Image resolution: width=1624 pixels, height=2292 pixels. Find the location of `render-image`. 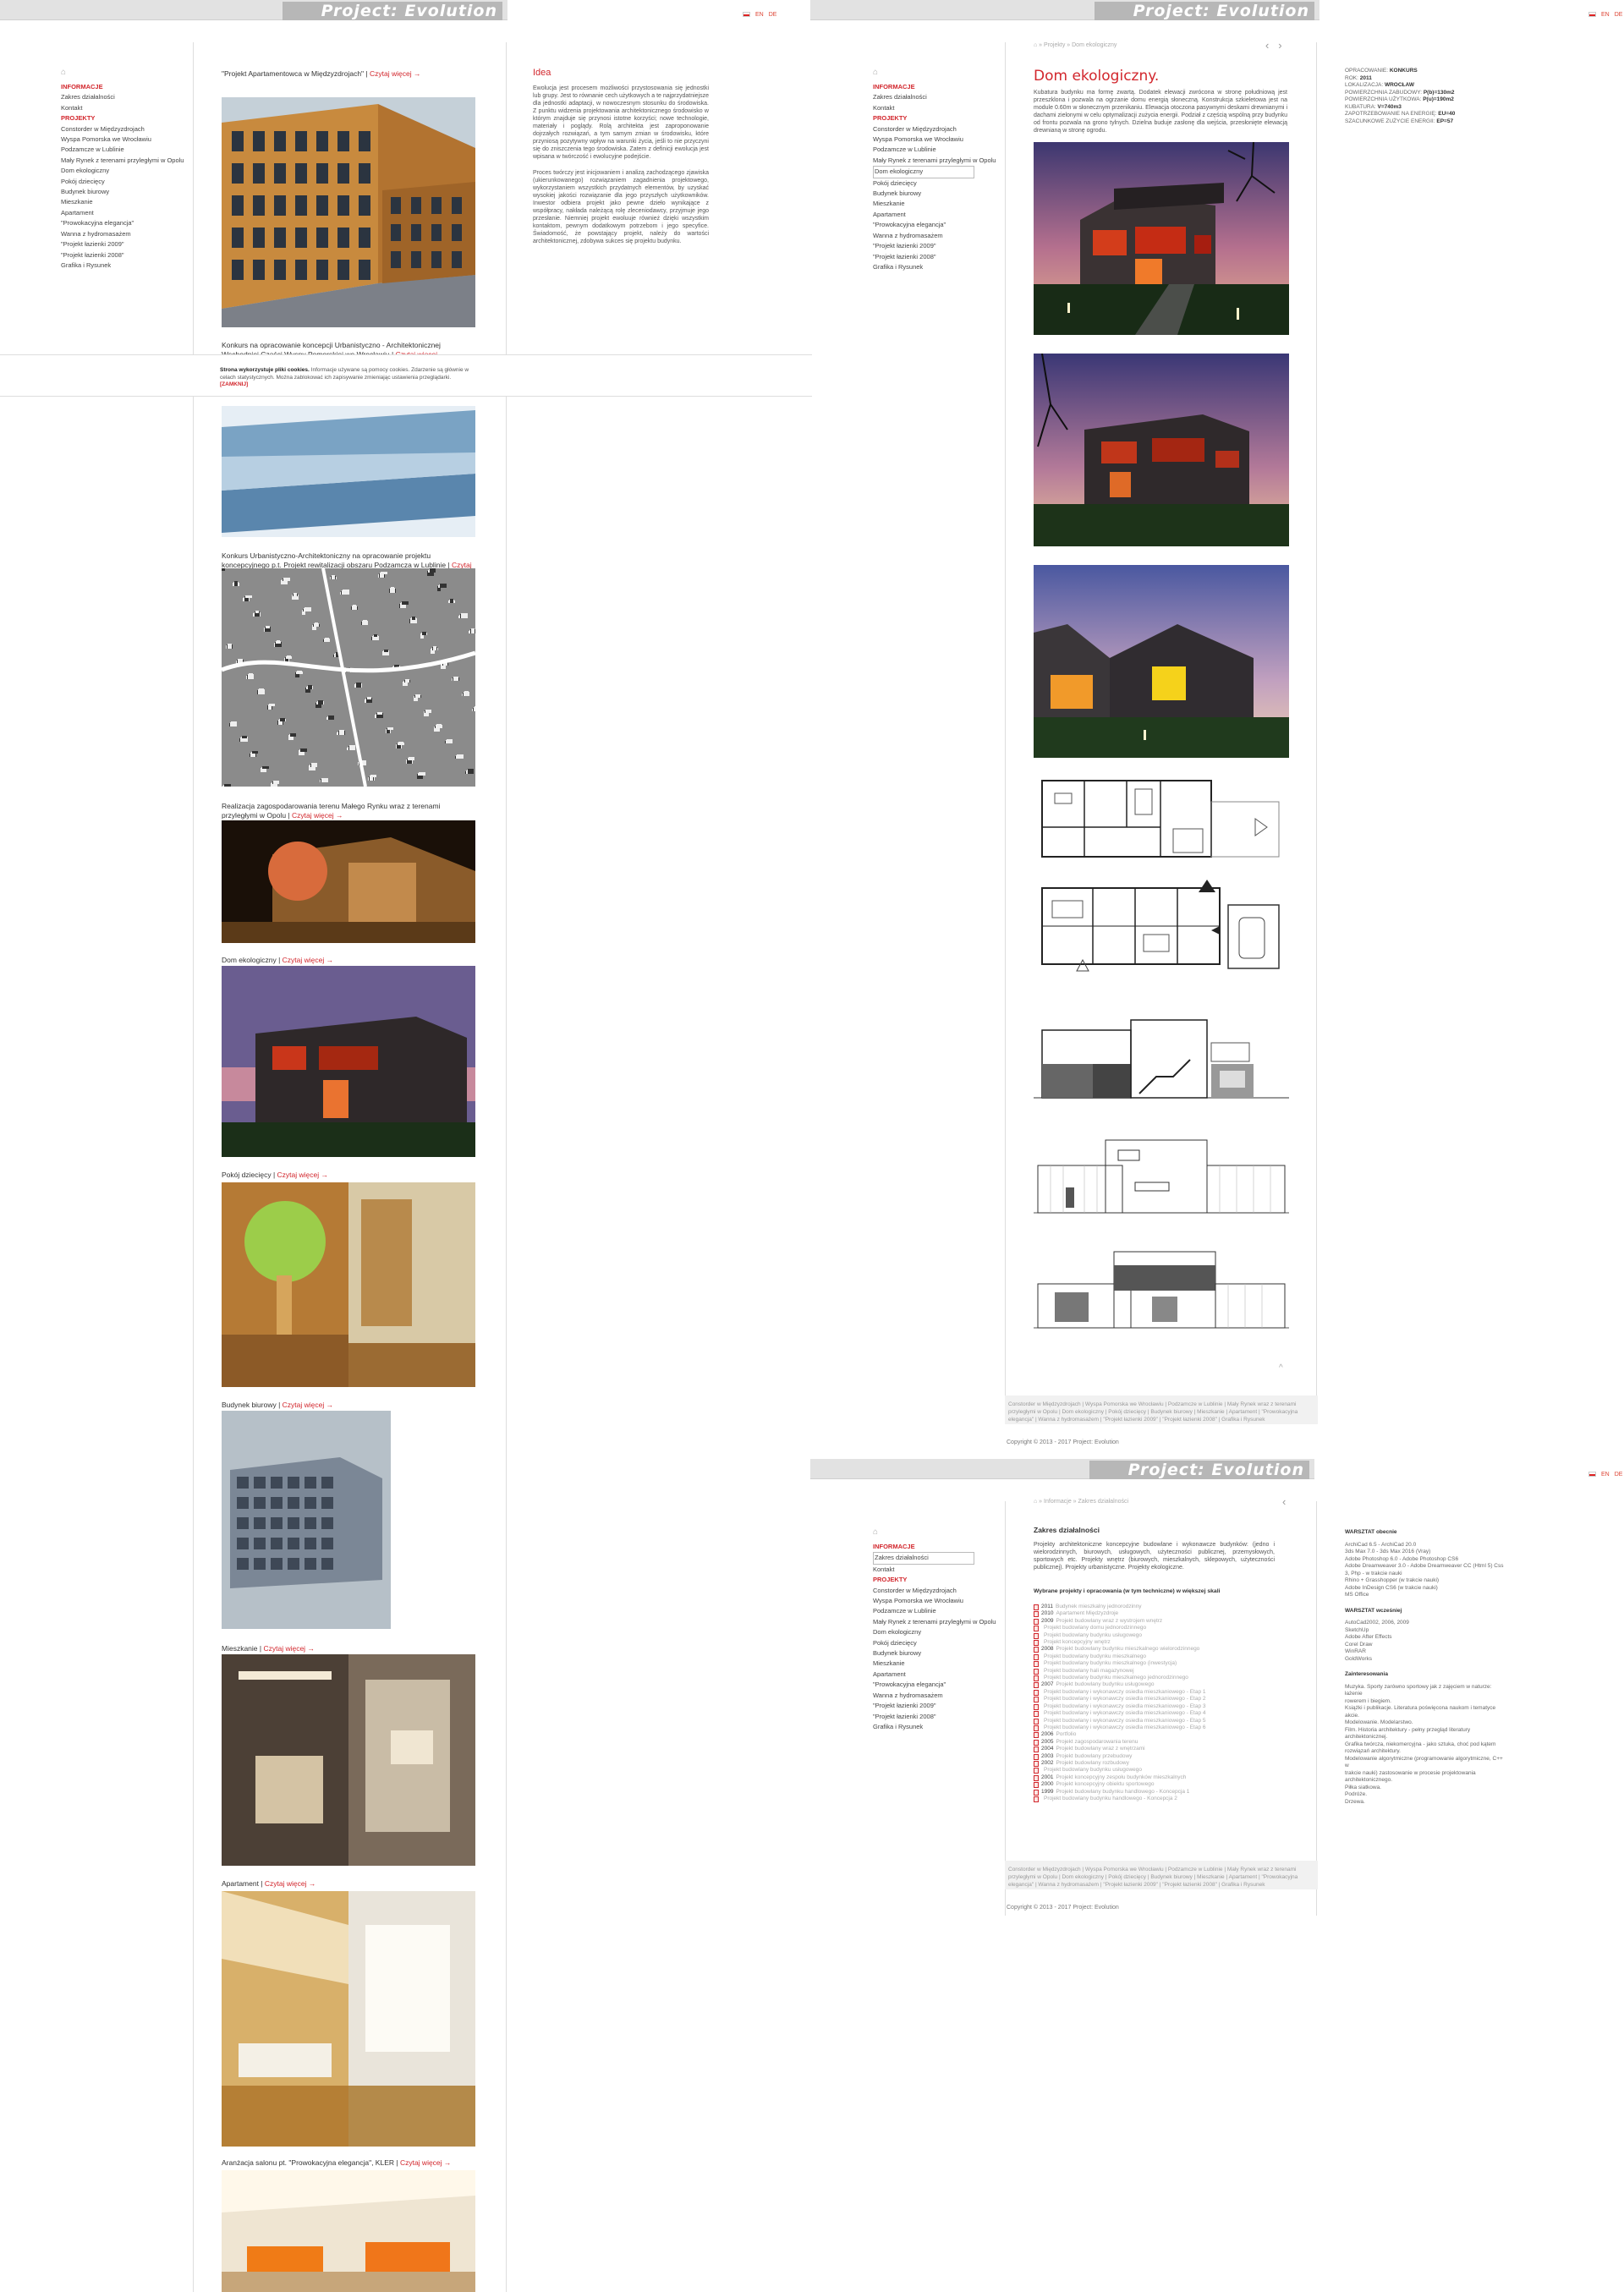

render-image is located at coordinates (1161, 450).